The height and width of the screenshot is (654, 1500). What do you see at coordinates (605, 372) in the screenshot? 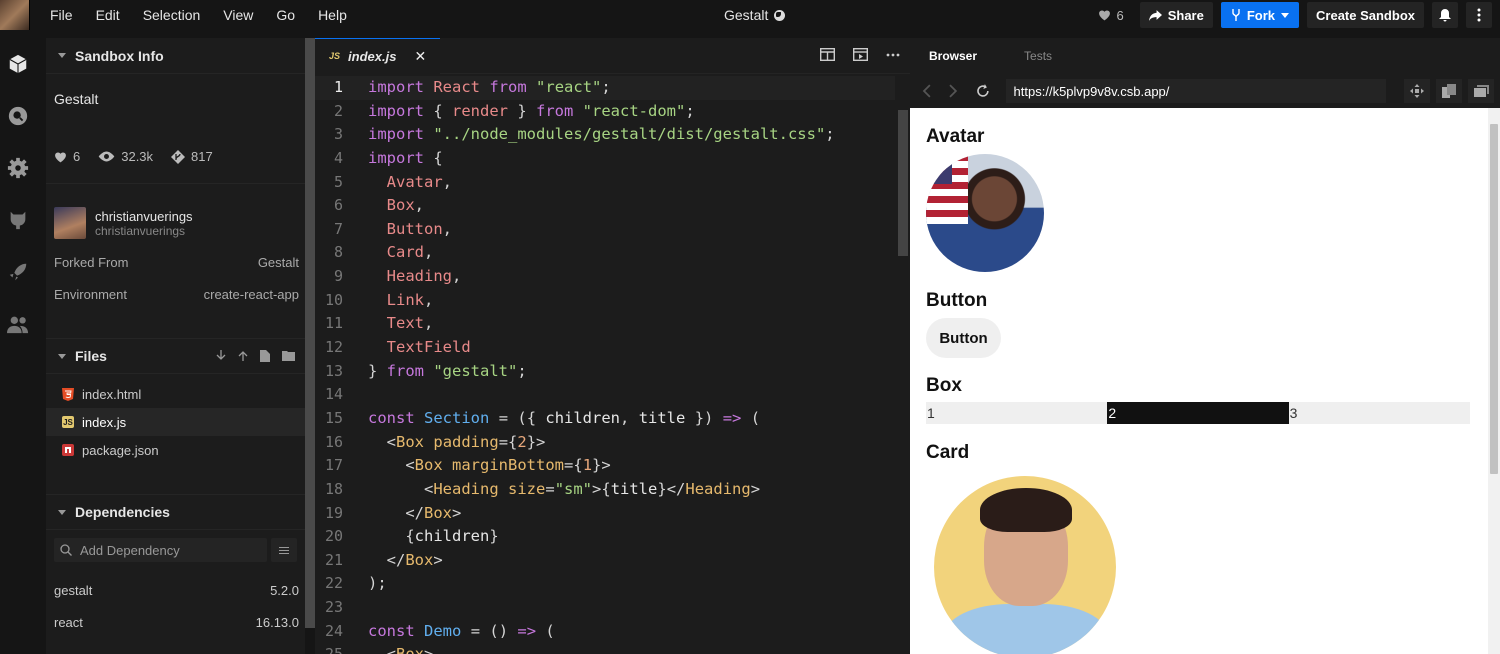
I see `code-line: 13} from "gestalt";` at bounding box center [605, 372].